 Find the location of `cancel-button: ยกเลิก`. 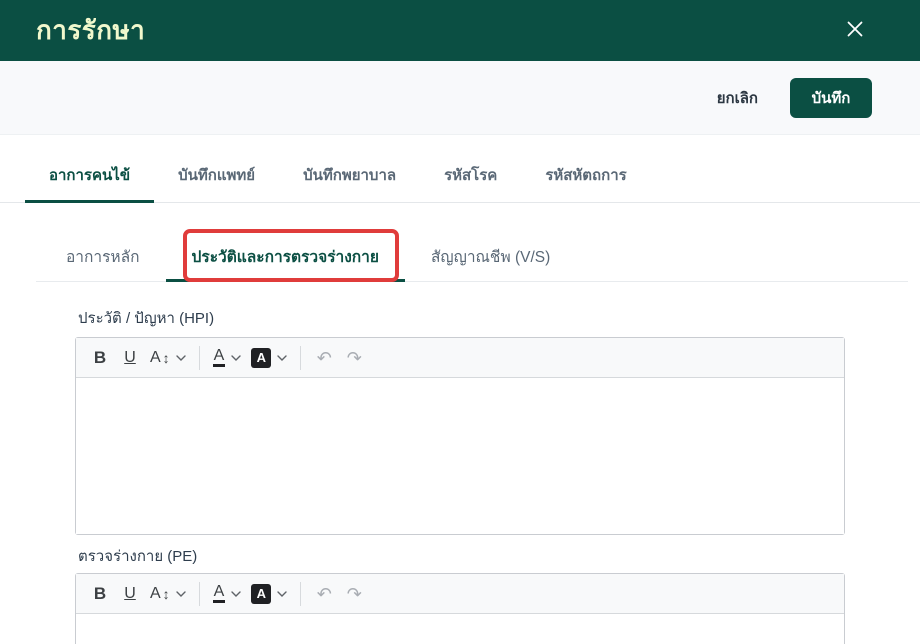

cancel-button: ยกเลิก is located at coordinates (737, 98).